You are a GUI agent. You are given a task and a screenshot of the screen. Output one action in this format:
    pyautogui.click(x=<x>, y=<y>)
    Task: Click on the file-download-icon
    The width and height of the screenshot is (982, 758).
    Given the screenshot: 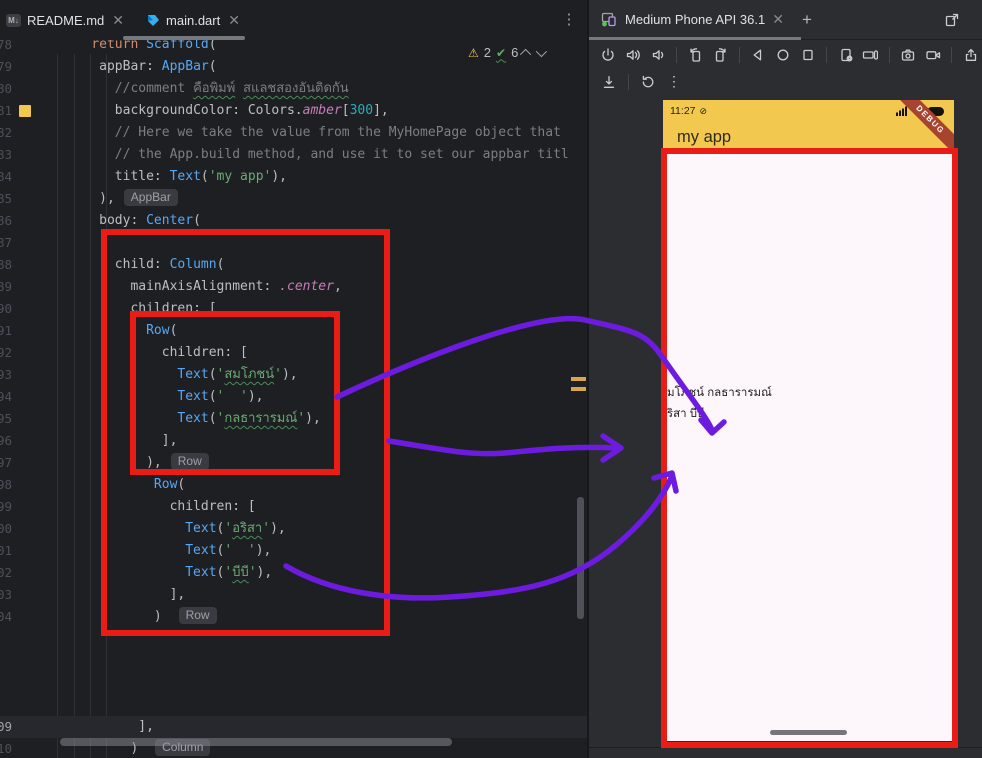 What is the action you would take?
    pyautogui.click(x=609, y=81)
    